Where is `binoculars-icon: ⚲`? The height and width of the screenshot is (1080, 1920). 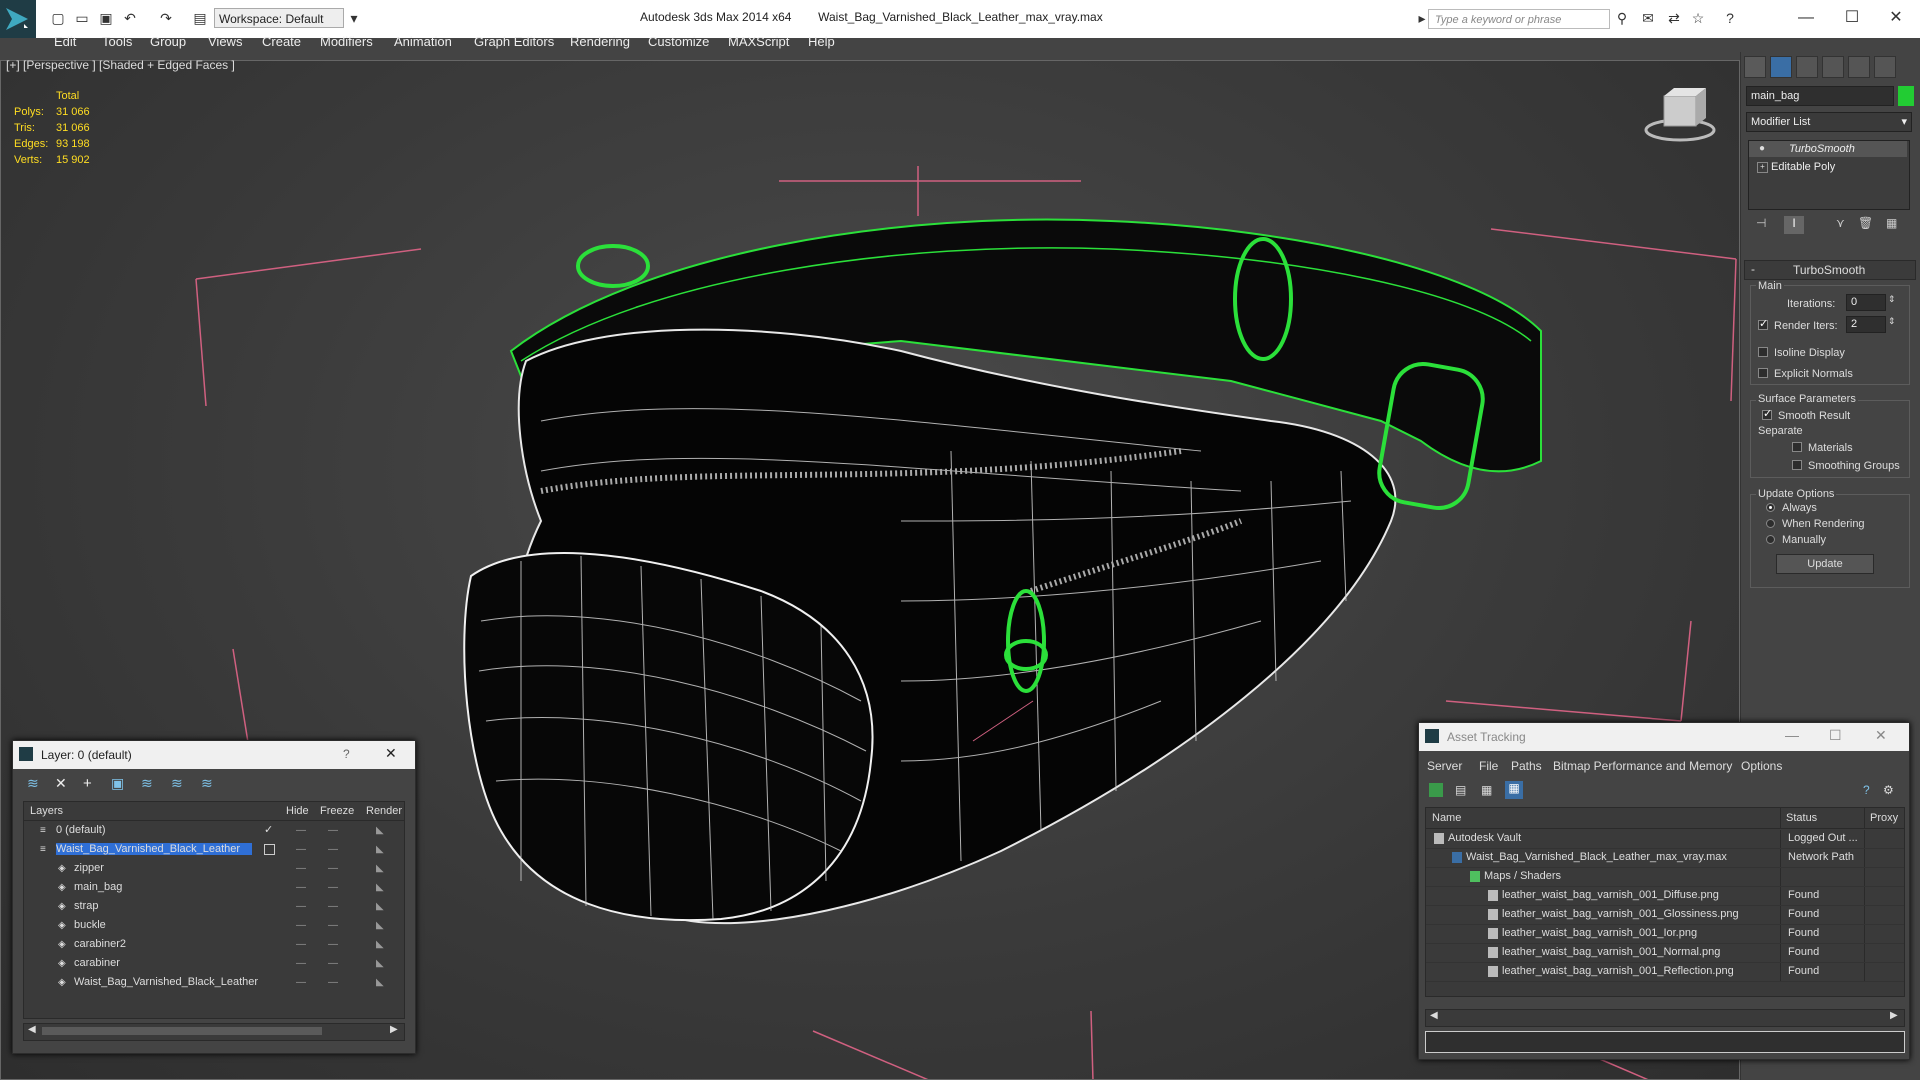 binoculars-icon: ⚲ is located at coordinates (1622, 18).